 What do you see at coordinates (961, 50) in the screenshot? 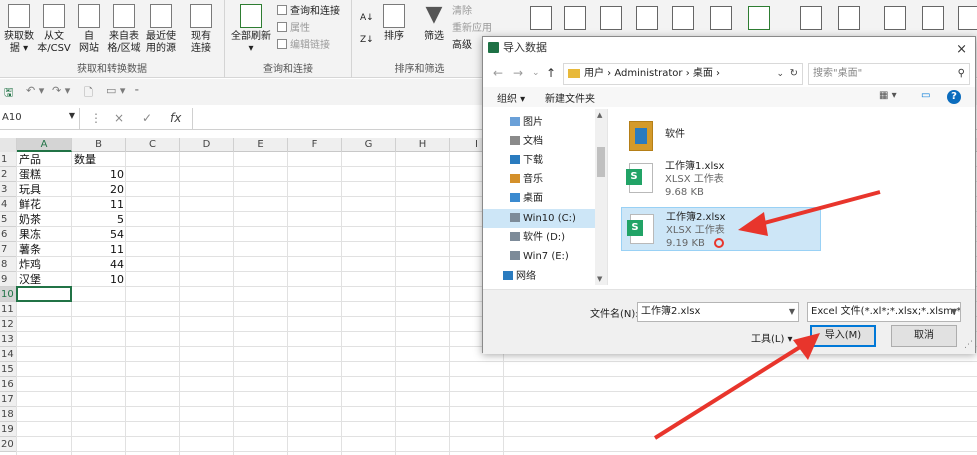
I see `close-button: ×` at bounding box center [961, 50].